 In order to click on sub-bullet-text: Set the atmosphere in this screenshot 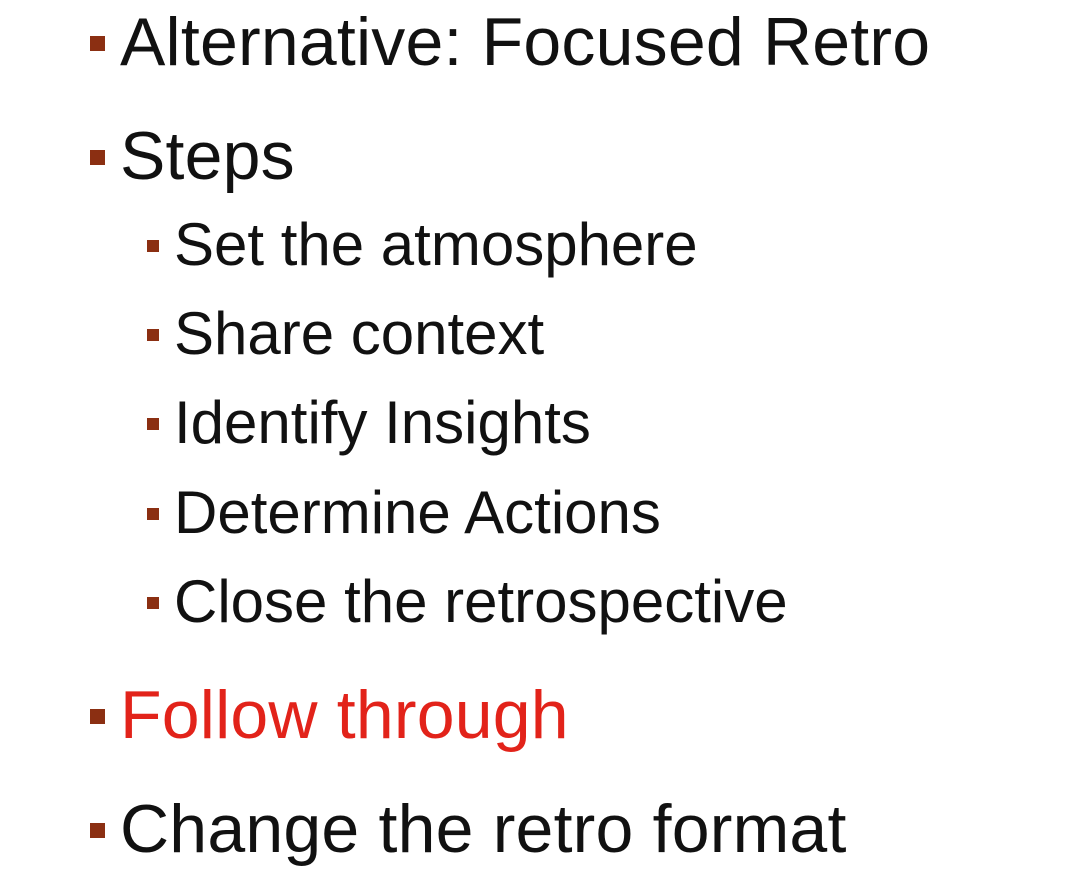, I will do `click(436, 244)`.